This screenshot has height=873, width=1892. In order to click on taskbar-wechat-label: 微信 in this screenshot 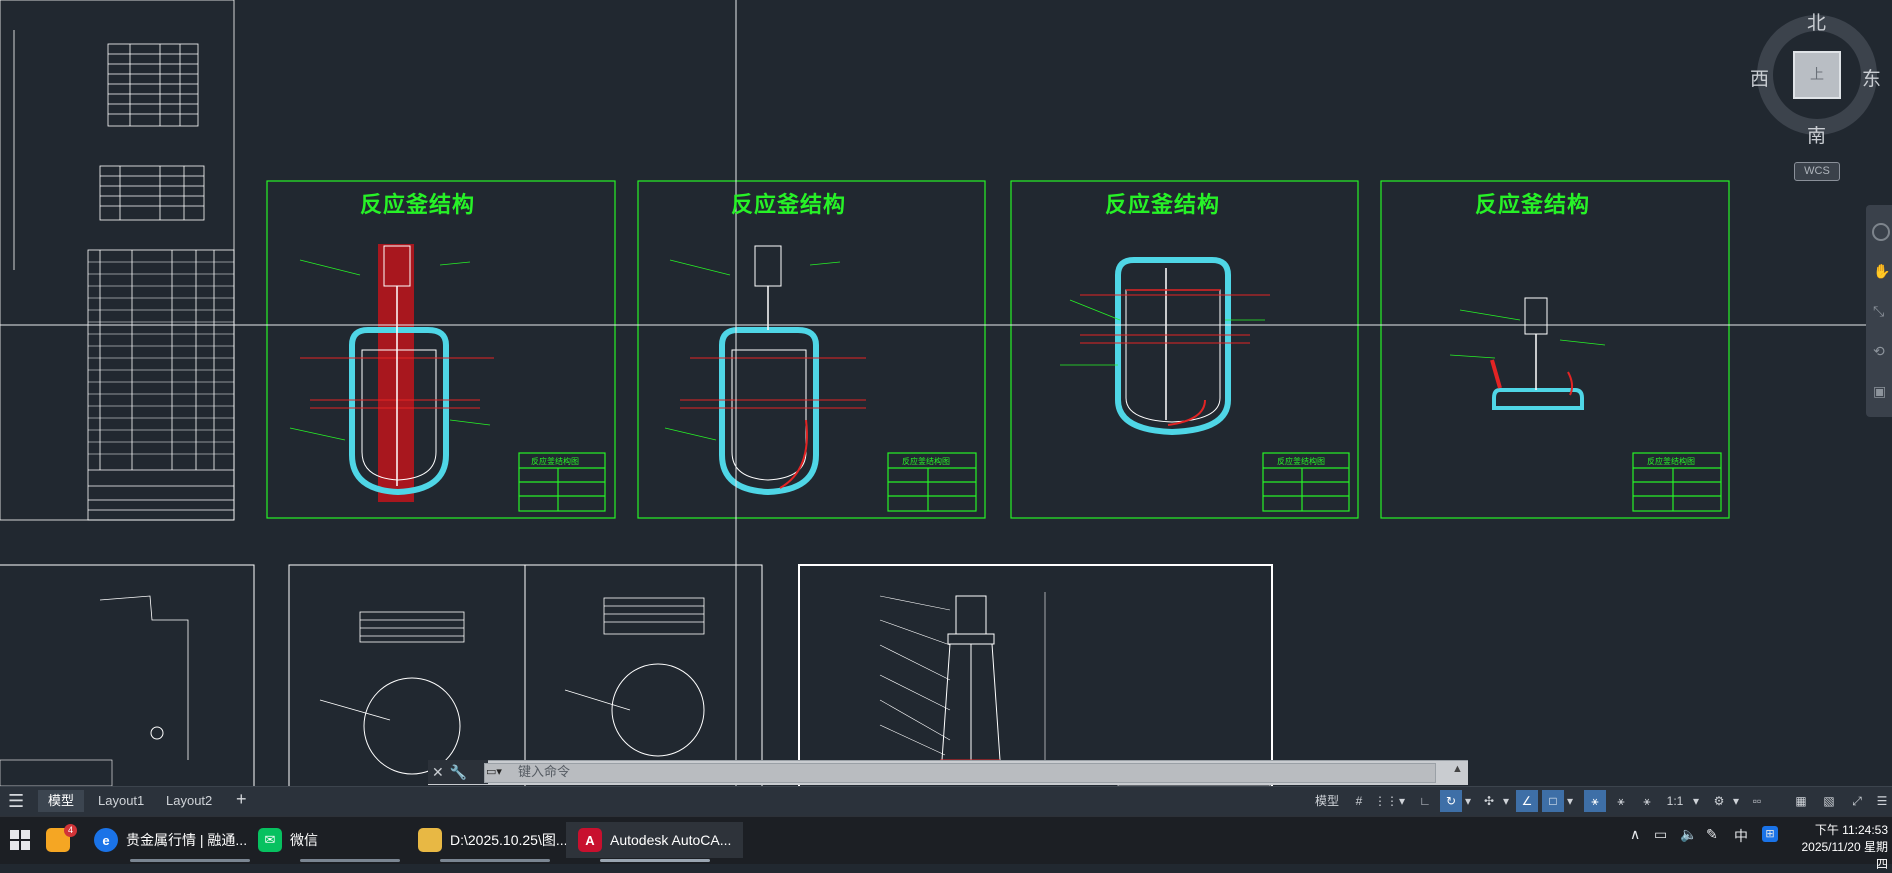, I will do `click(304, 840)`.